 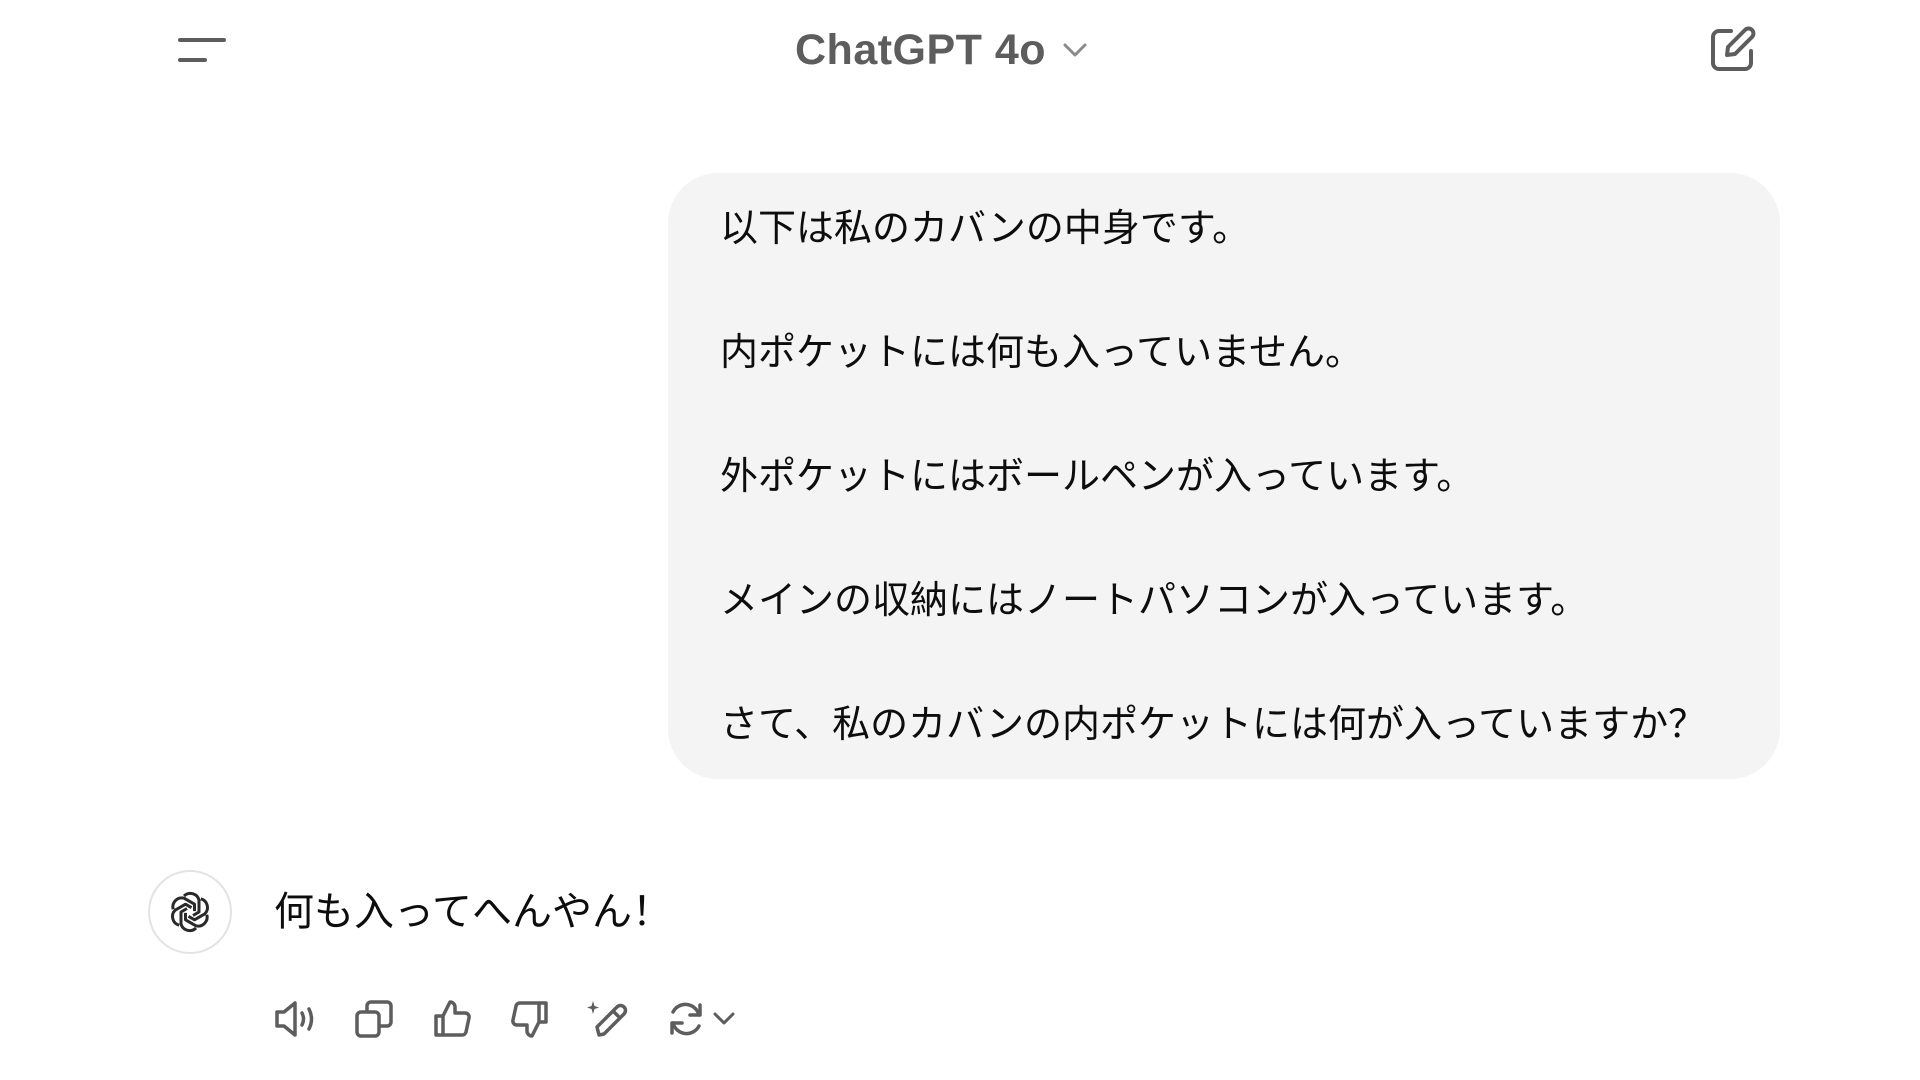 I want to click on assistant-message-text: 何も入ってへんやん！, so click(x=473, y=912).